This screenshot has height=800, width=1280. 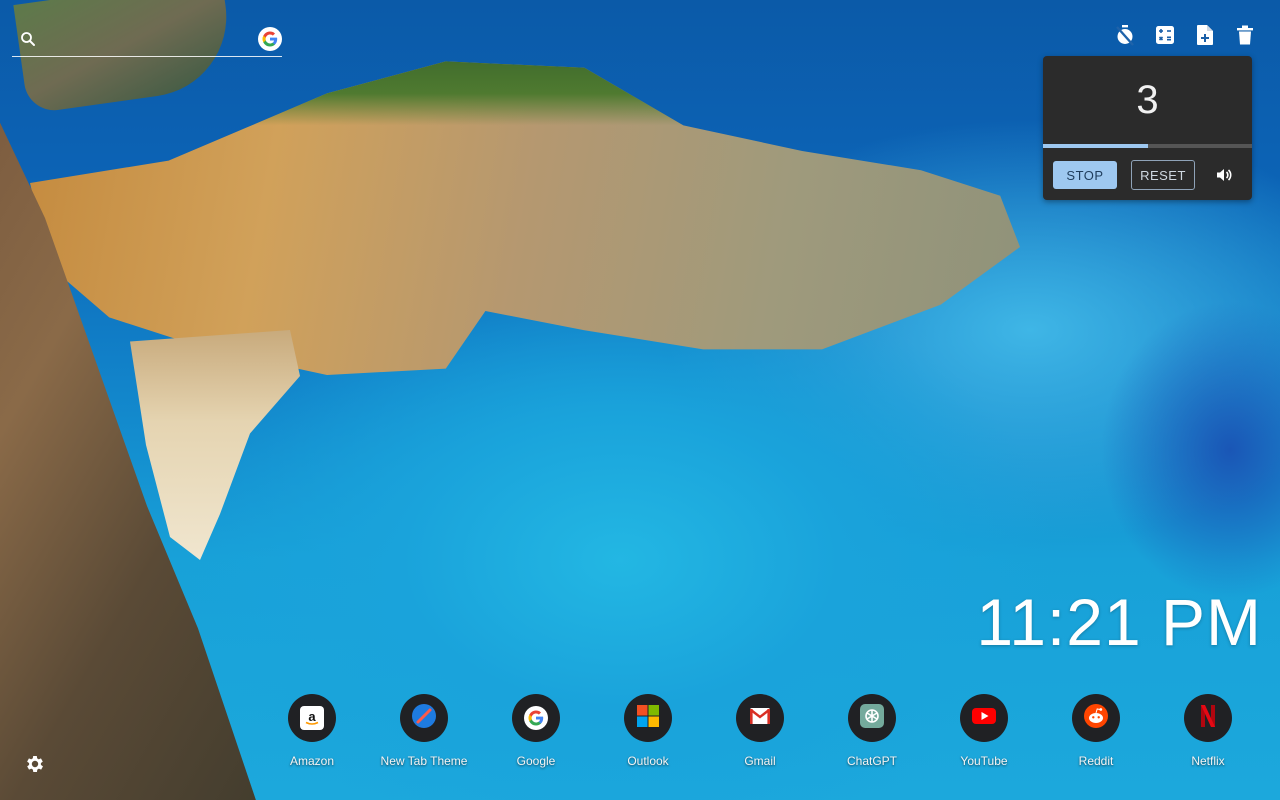 What do you see at coordinates (312, 761) in the screenshot?
I see `shortcut-label: Amazon` at bounding box center [312, 761].